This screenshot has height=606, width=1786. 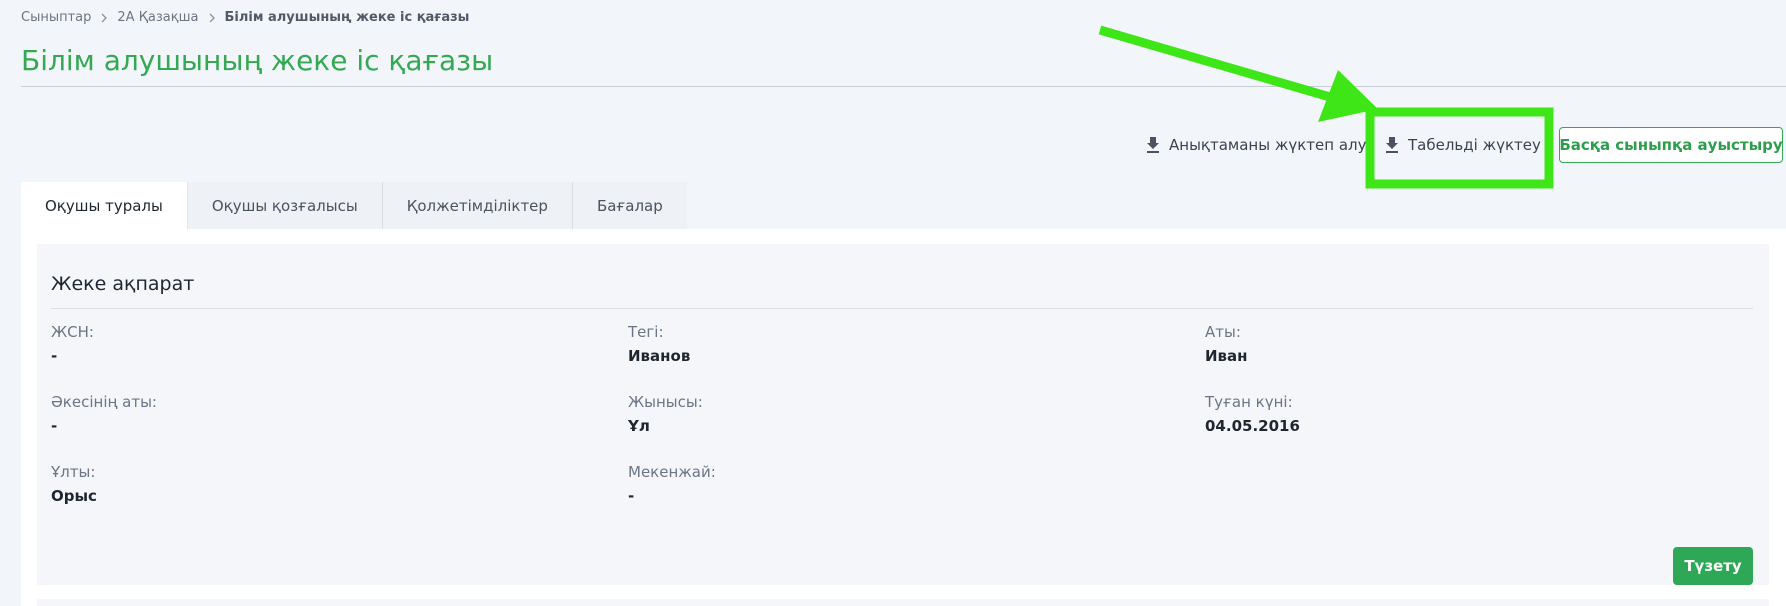 What do you see at coordinates (902, 308) in the screenshot?
I see `card-divider` at bounding box center [902, 308].